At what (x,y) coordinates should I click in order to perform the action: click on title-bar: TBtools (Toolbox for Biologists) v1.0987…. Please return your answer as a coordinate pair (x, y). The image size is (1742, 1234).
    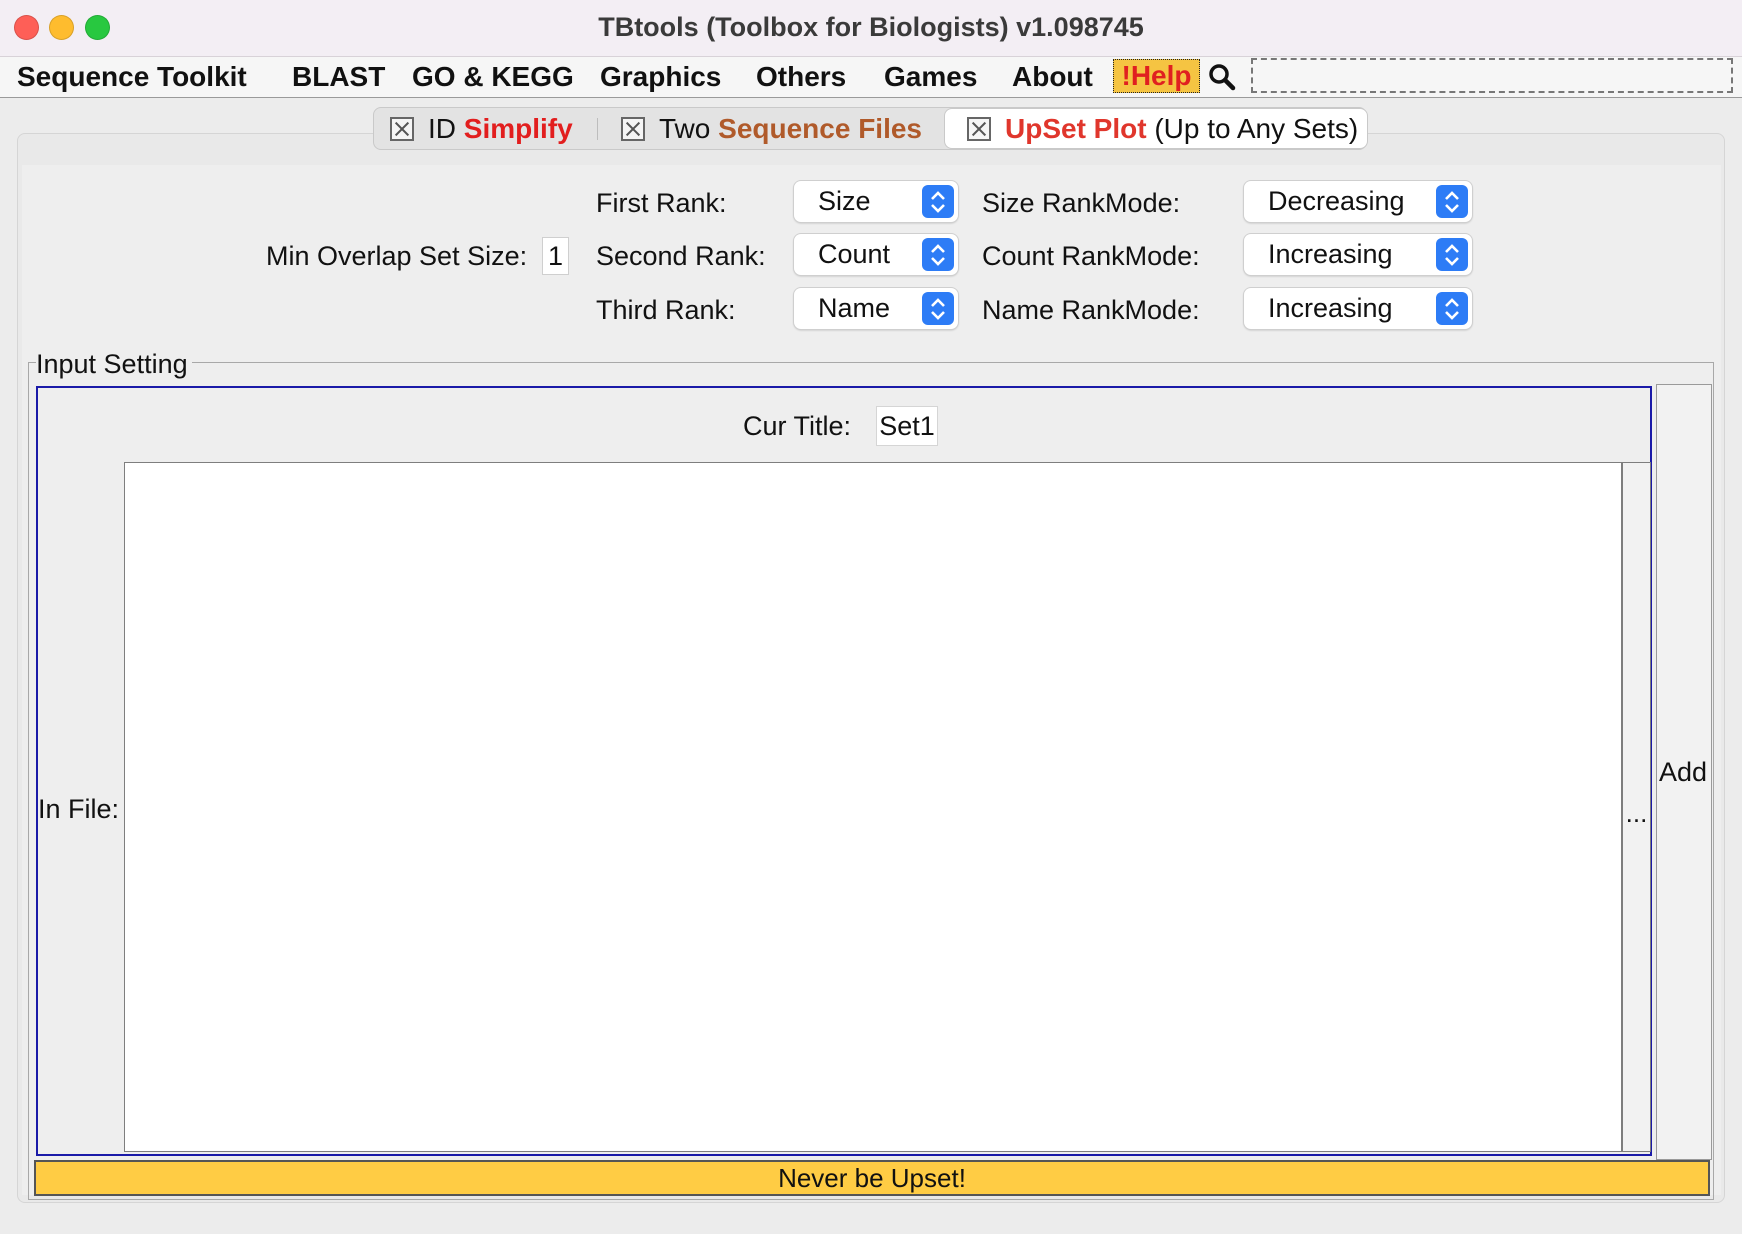
    Looking at the image, I should click on (871, 28).